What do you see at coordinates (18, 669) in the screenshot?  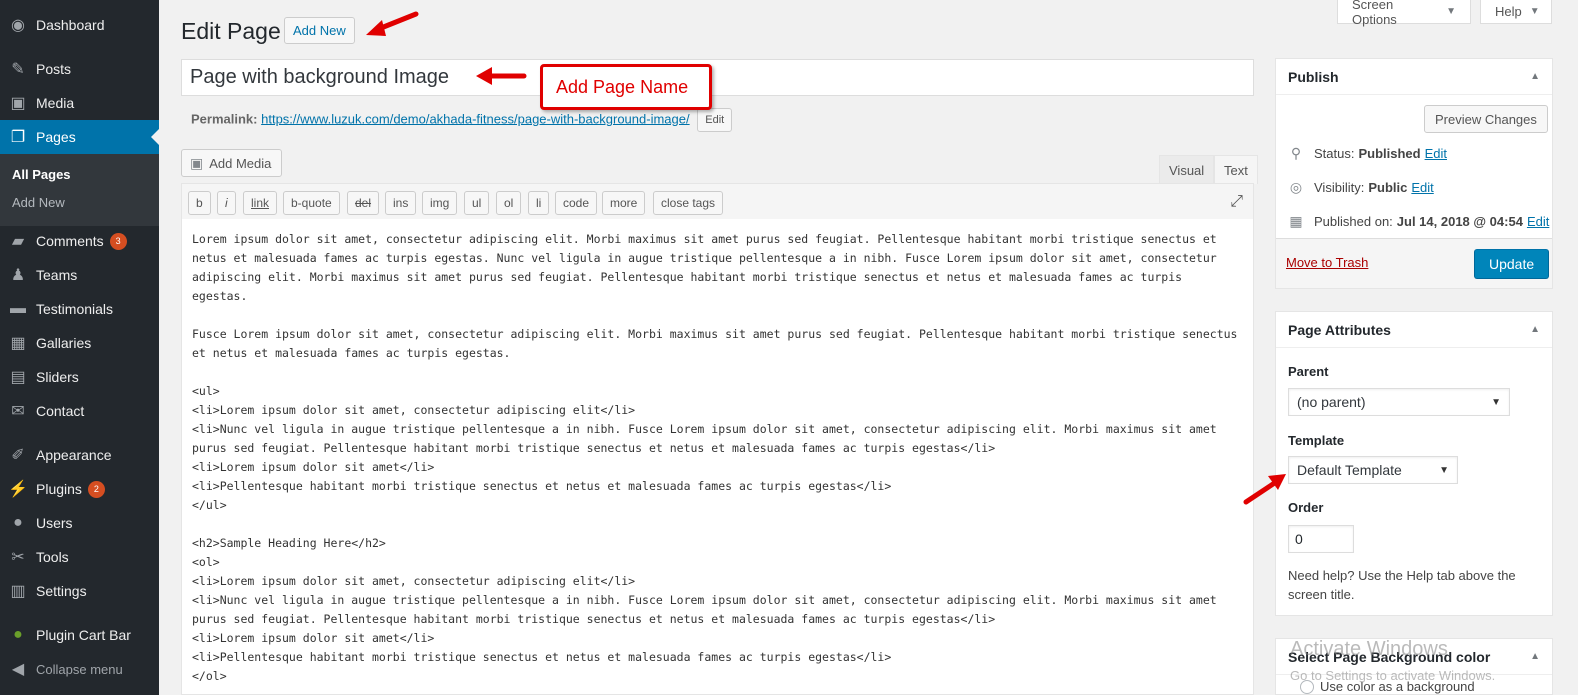 I see `collapse-icon: ◀` at bounding box center [18, 669].